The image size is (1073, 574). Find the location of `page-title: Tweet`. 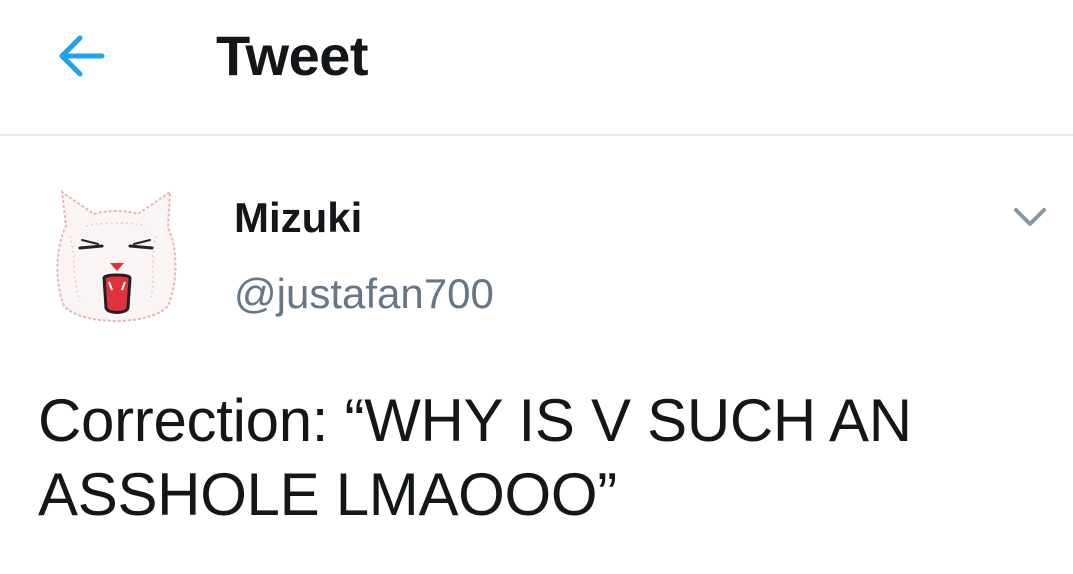

page-title: Tweet is located at coordinates (292, 55).